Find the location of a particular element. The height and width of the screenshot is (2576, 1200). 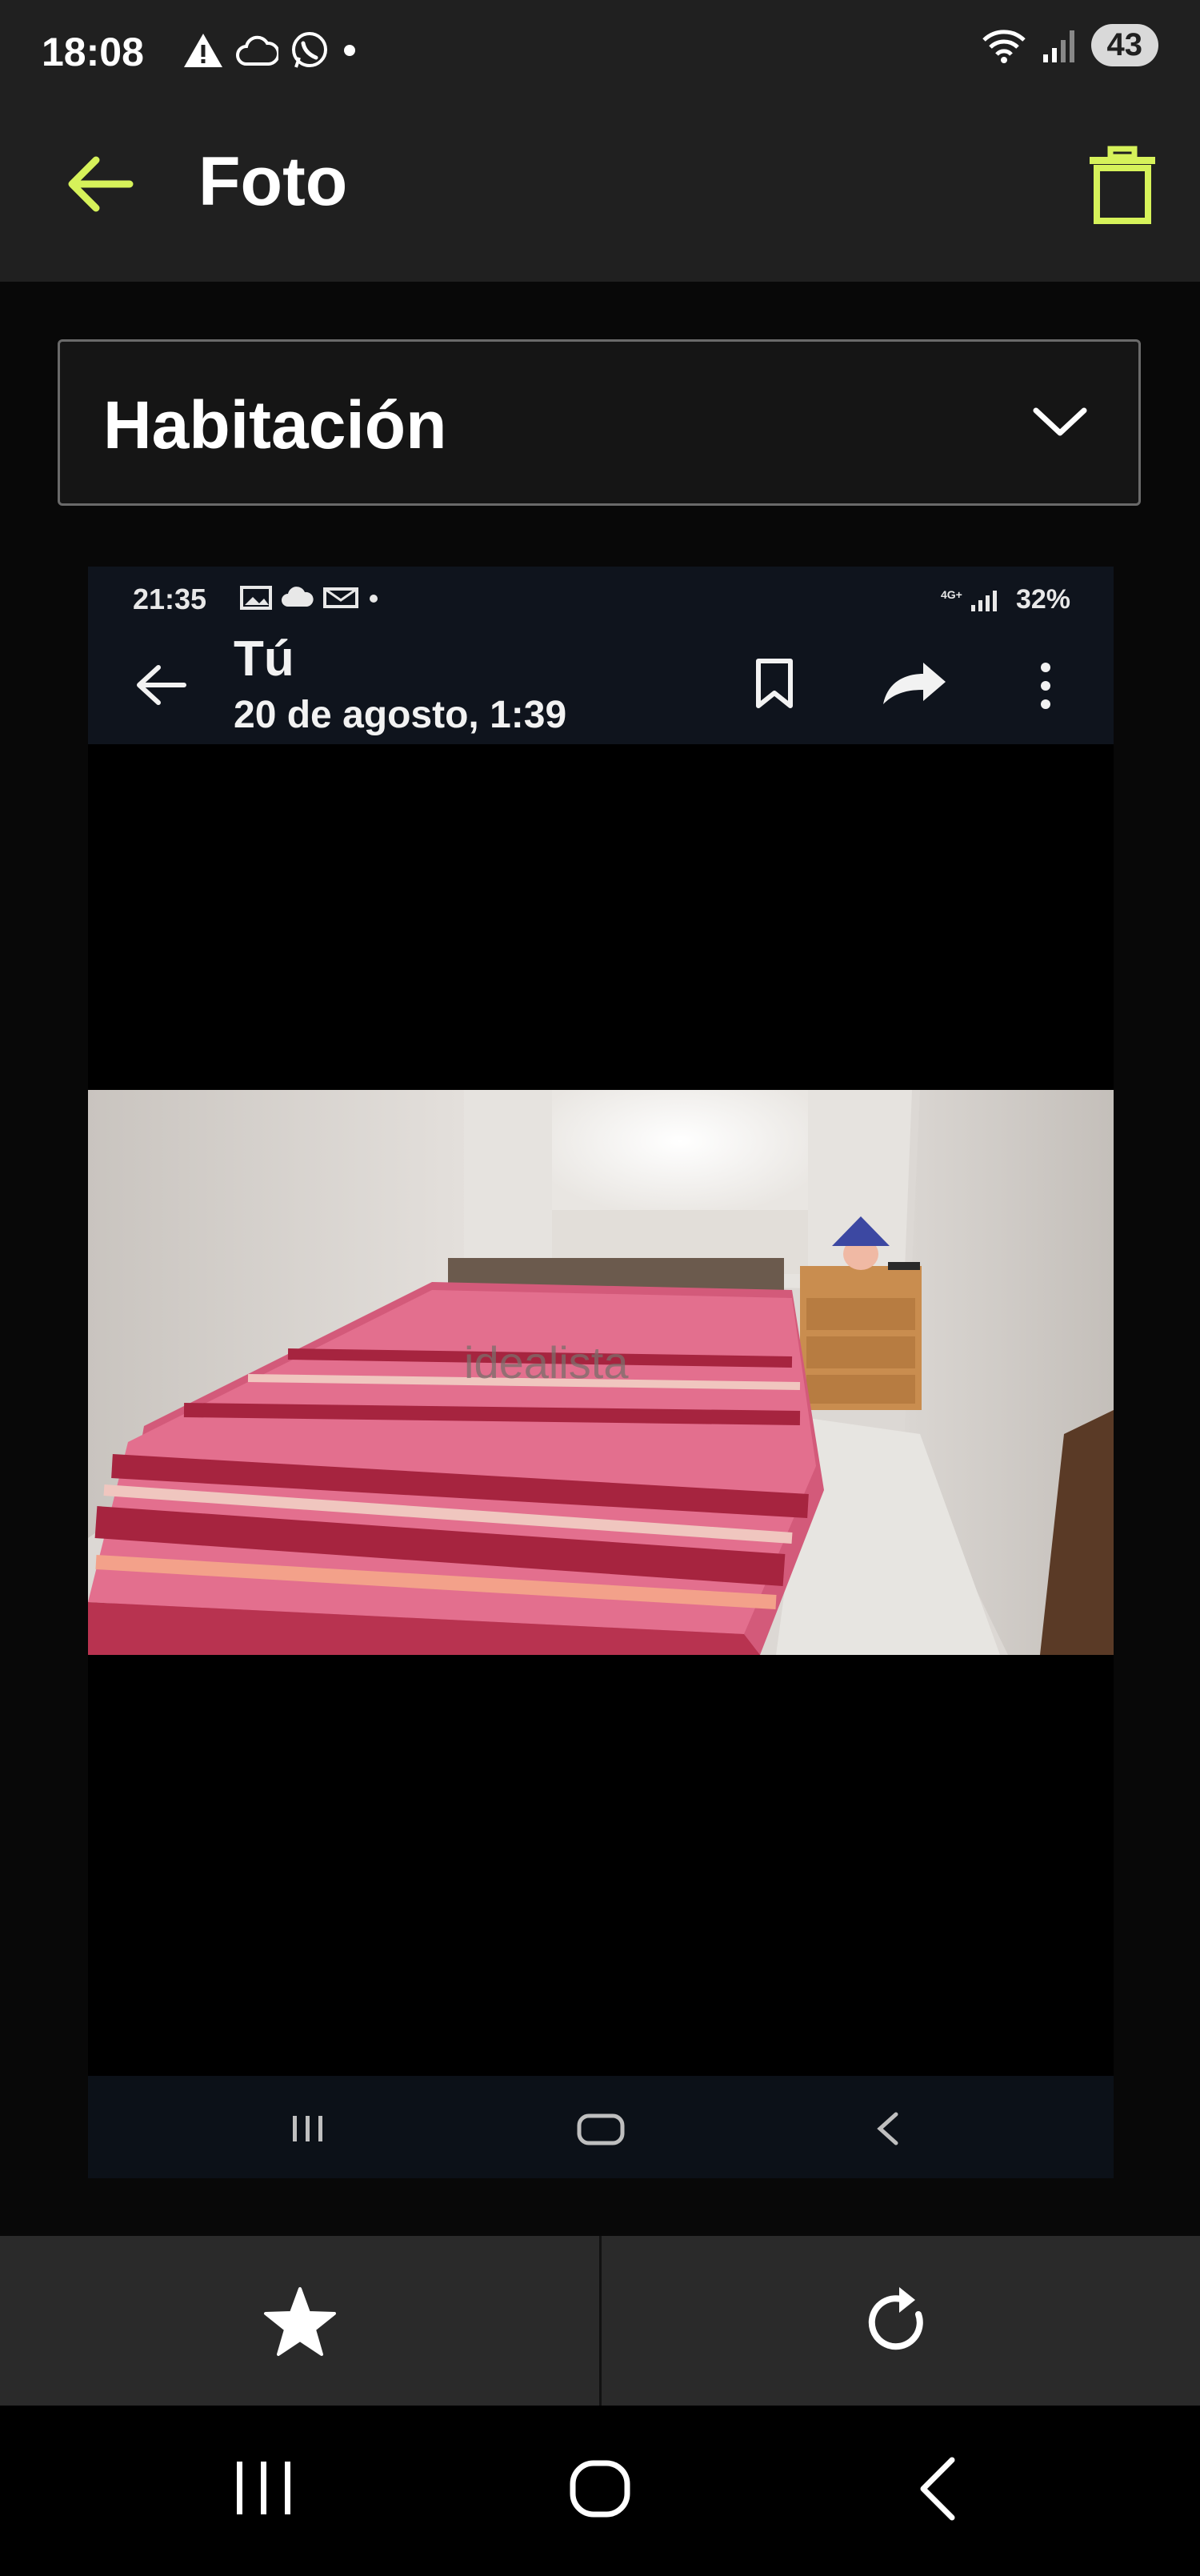

rotate-icon is located at coordinates (895, 2318).